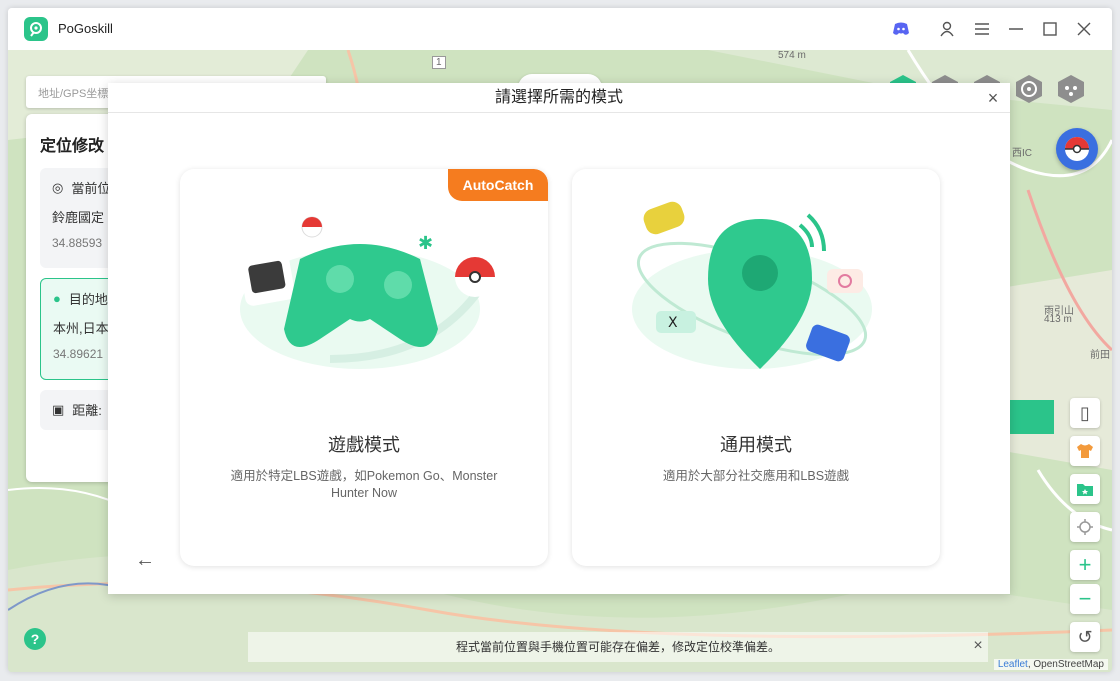  I want to click on map-label-station: 西IC, so click(1022, 153).